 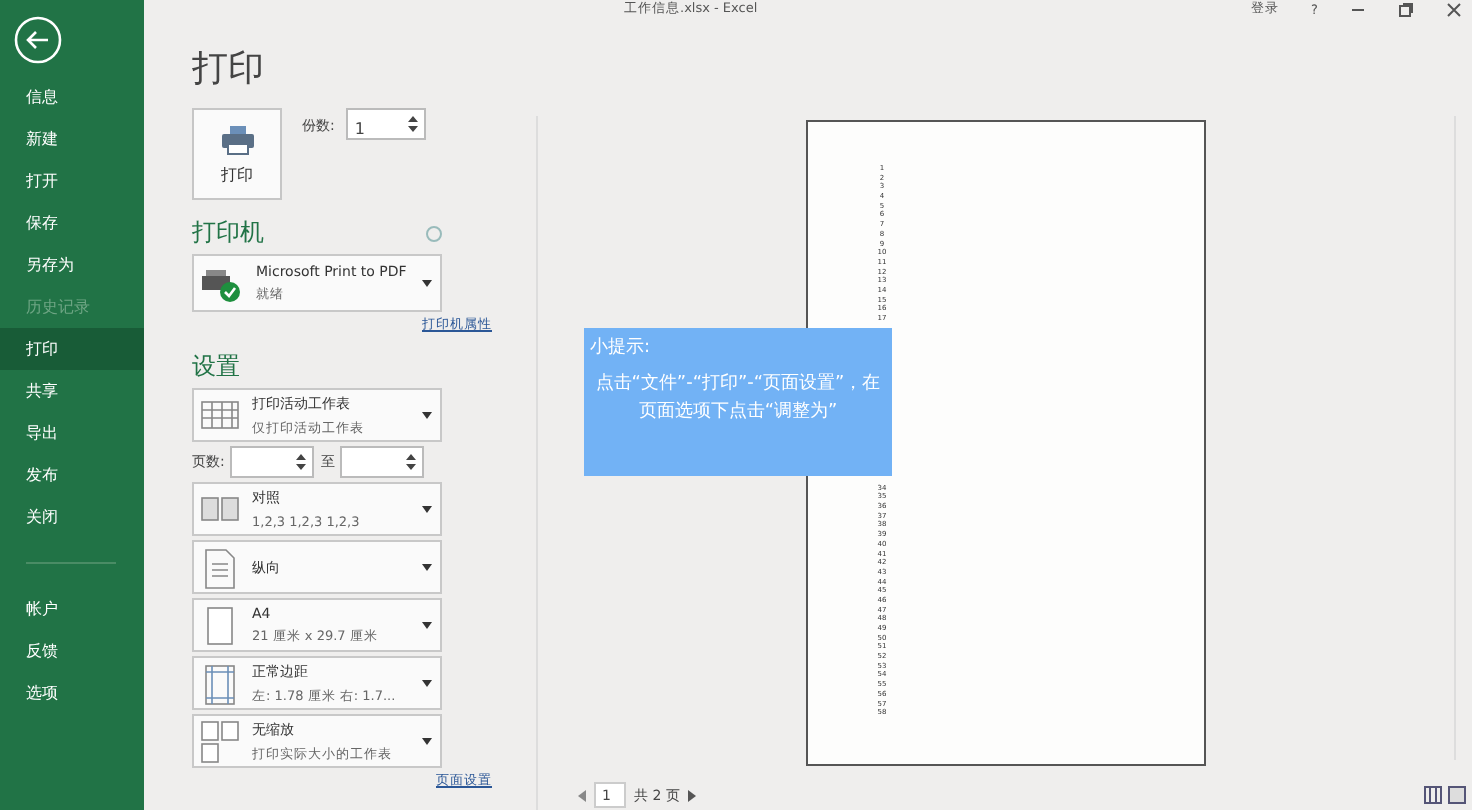 What do you see at coordinates (382, 462) in the screenshot?
I see `page-to-field` at bounding box center [382, 462].